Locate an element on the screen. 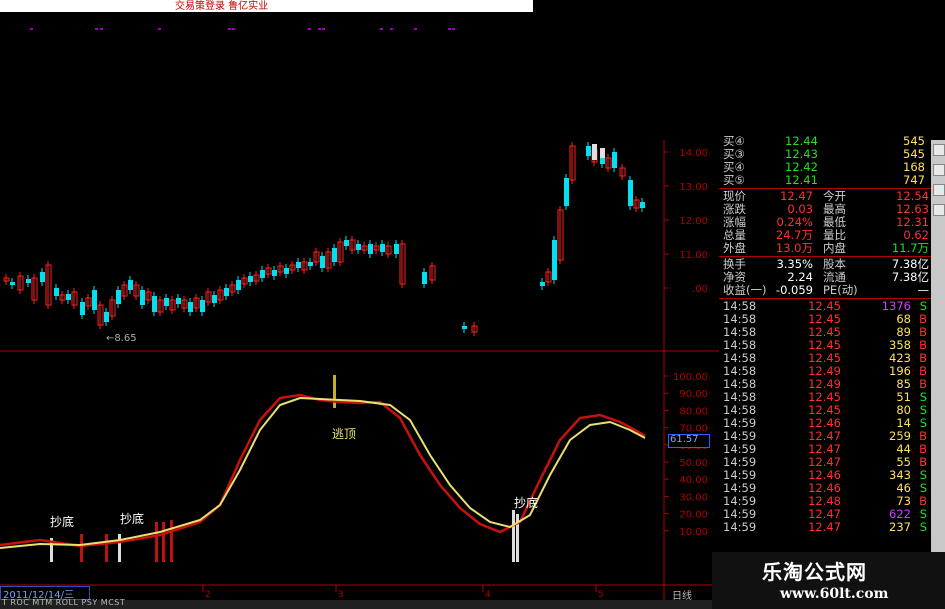 Image resolution: width=945 pixels, height=609 pixels. price-axis: 14.00 13.00 12.00 11.00 .00 is located at coordinates (686, 221).